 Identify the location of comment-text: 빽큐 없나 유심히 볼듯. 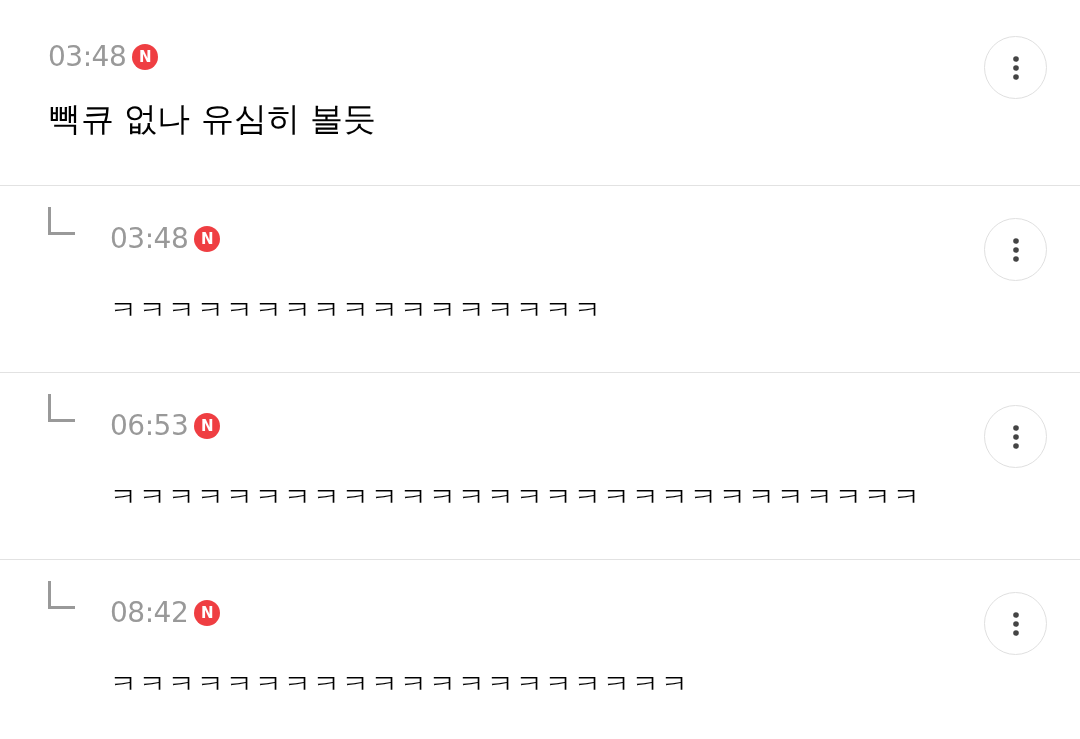
(213, 119).